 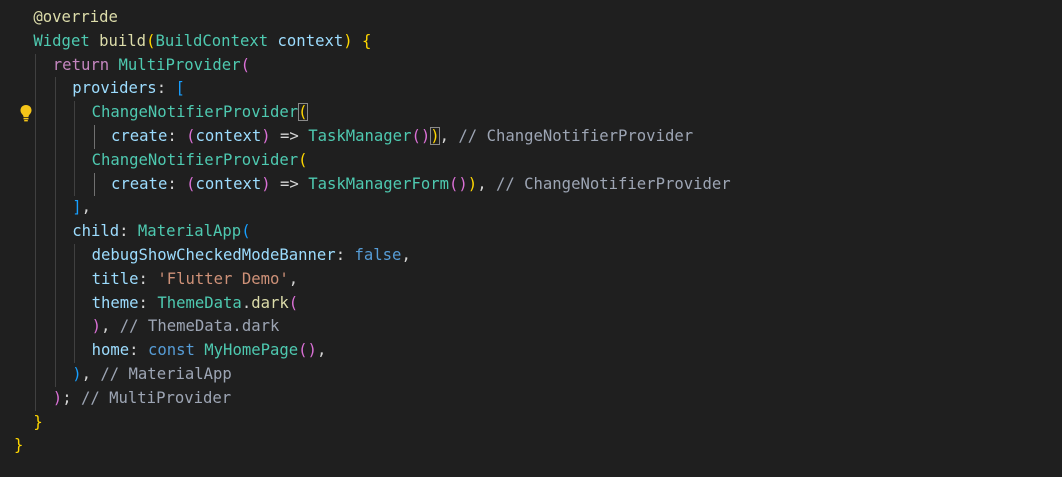 I want to click on code-token: MultiProvider, so click(x=179, y=64).